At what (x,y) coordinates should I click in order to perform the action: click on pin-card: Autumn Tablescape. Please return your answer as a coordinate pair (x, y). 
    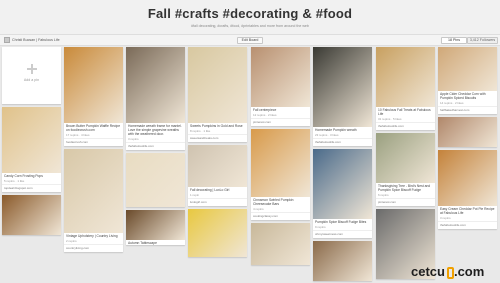
    Looking at the image, I should click on (155, 227).